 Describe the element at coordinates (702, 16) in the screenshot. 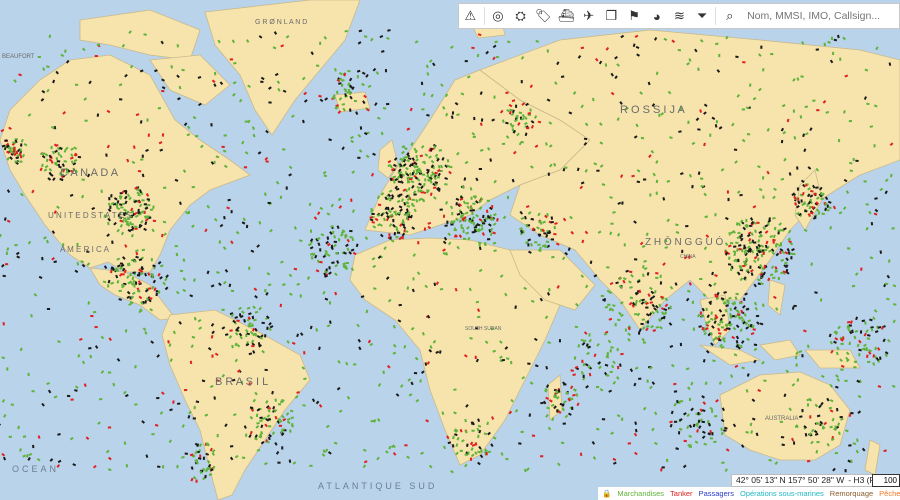

I see `filter-icon: ⏷` at that location.